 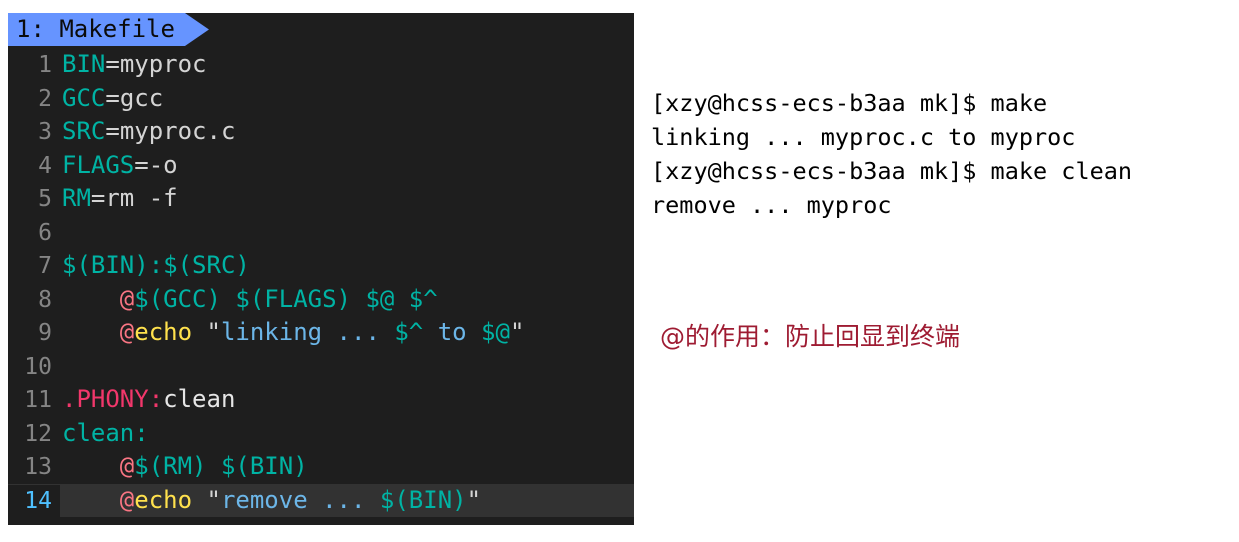 I want to click on editor-tab-bar: 1: Makefile, so click(x=321, y=29).